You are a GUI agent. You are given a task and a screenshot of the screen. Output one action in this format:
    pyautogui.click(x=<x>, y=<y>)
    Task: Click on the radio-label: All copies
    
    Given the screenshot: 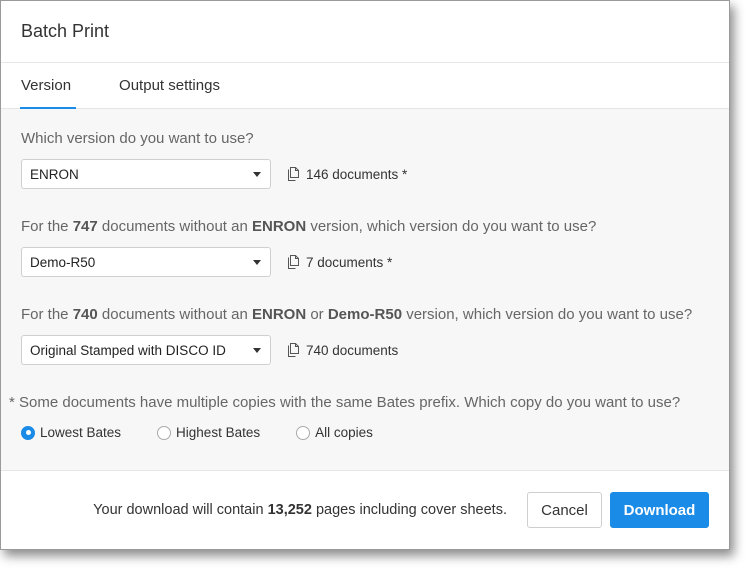 What is the action you would take?
    pyautogui.click(x=344, y=432)
    